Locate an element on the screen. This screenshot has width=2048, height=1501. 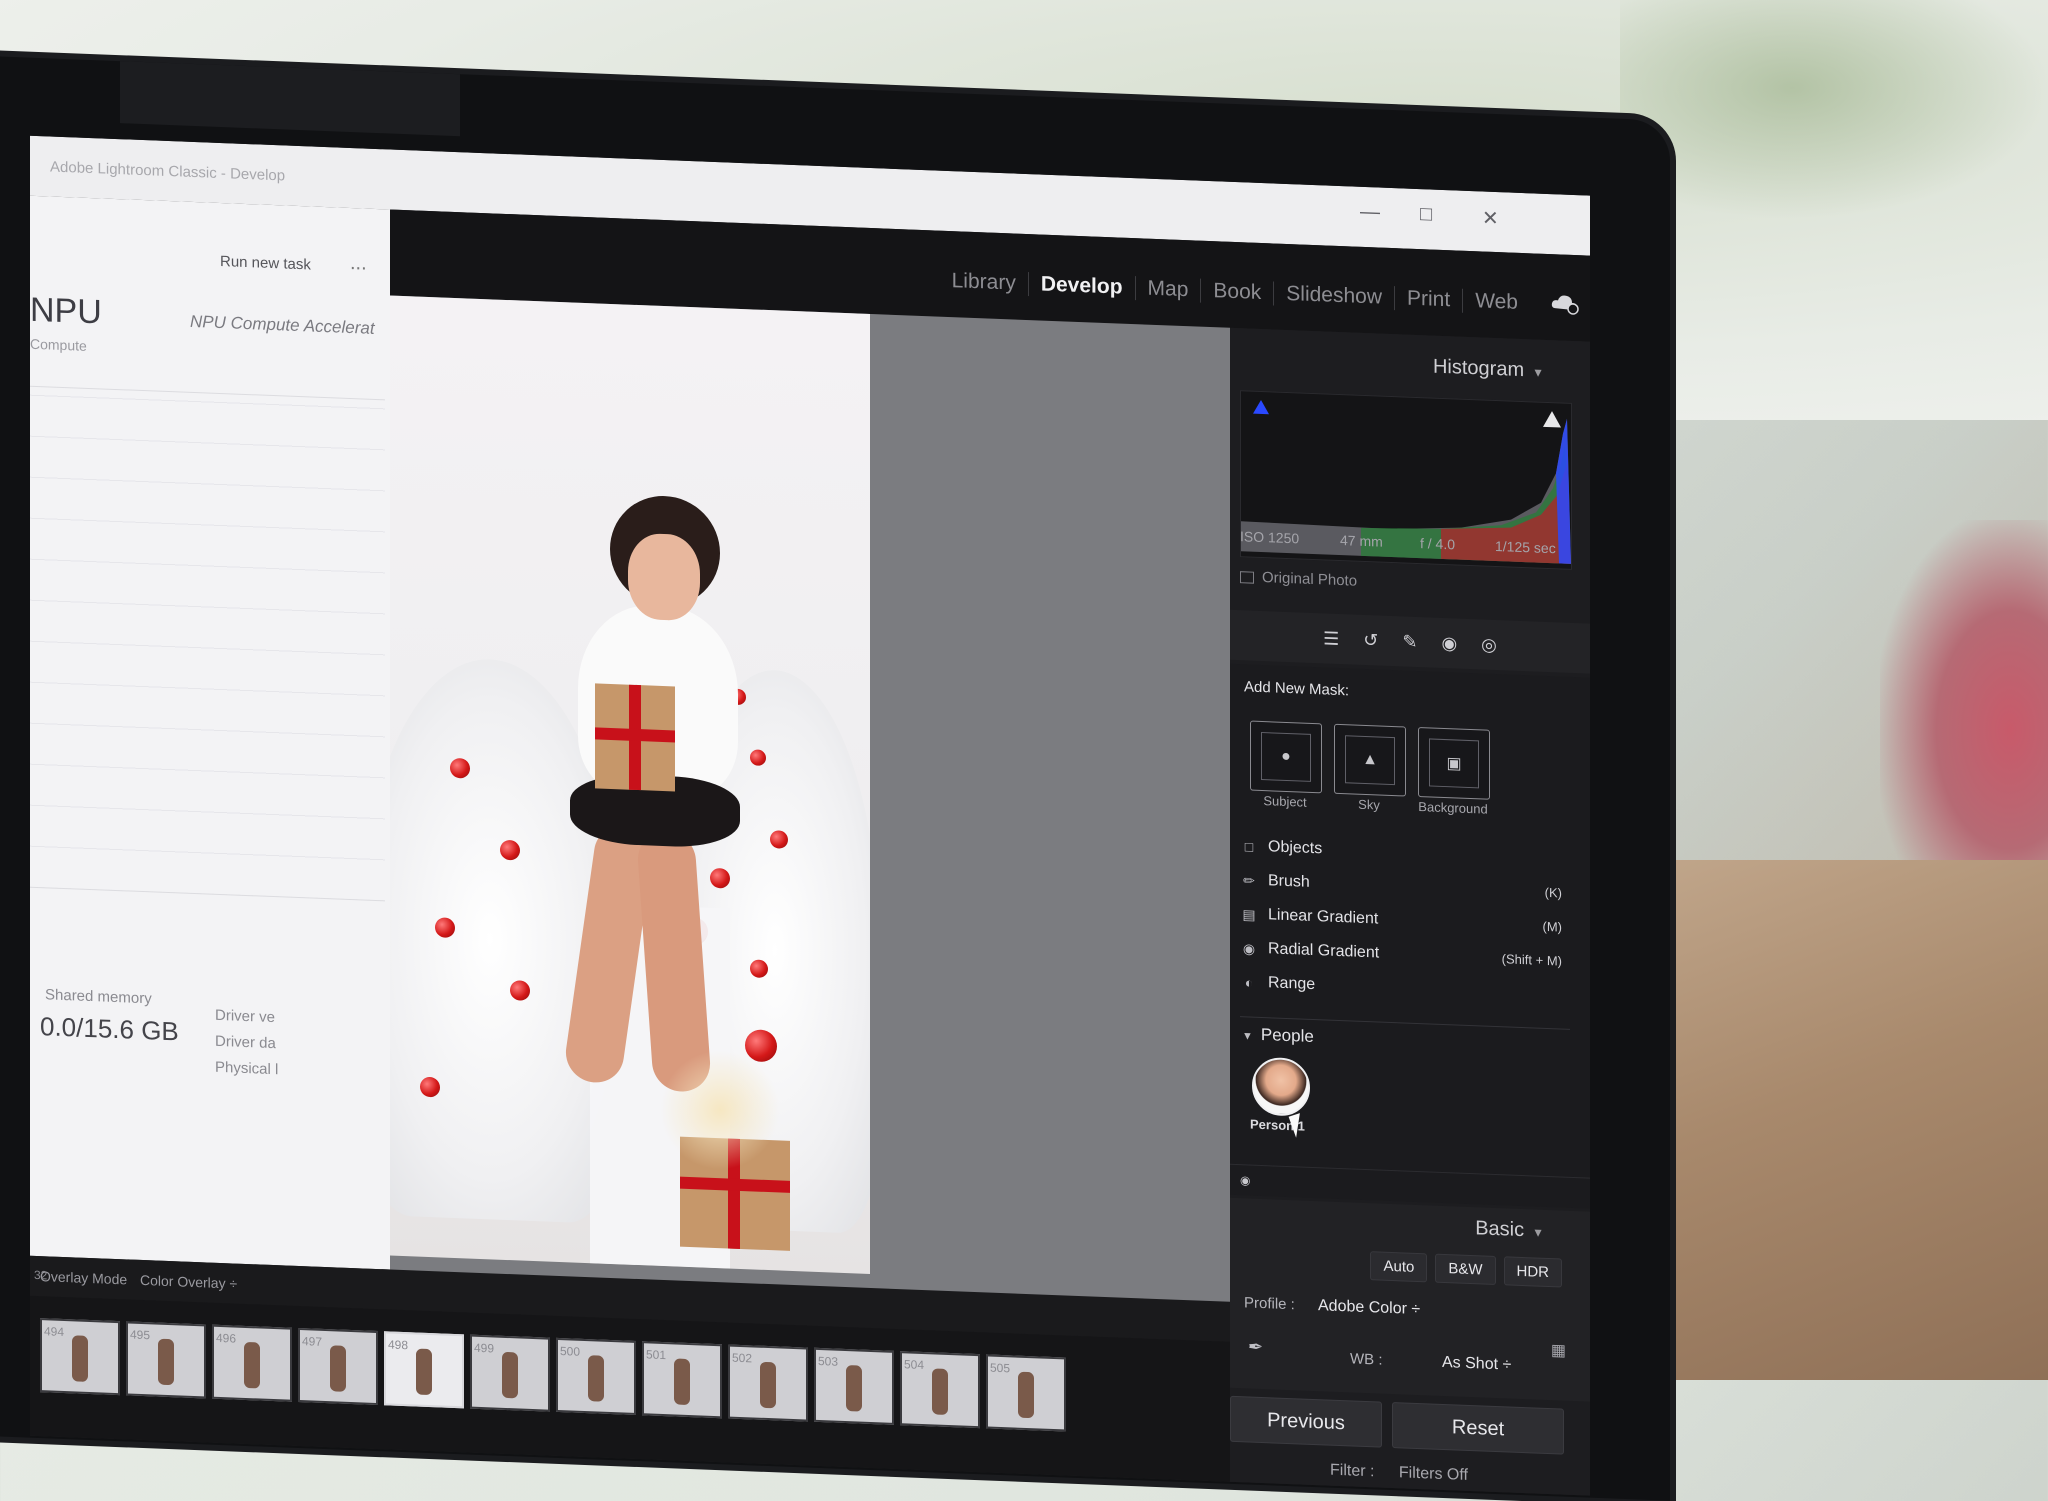
basic-panel-header: Basic ▼ is located at coordinates (1410, 1226).